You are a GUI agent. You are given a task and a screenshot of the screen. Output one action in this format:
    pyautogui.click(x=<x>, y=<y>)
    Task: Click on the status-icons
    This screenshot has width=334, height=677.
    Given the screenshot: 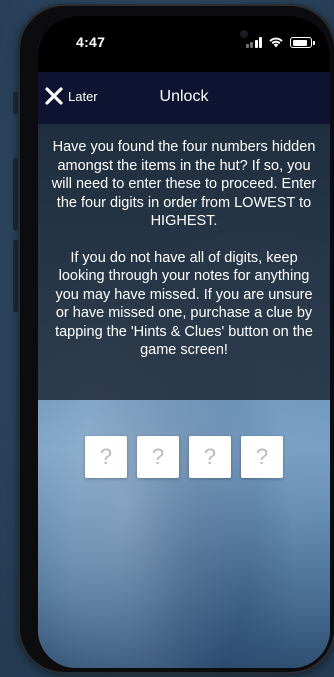 What is the action you would take?
    pyautogui.click(x=280, y=42)
    